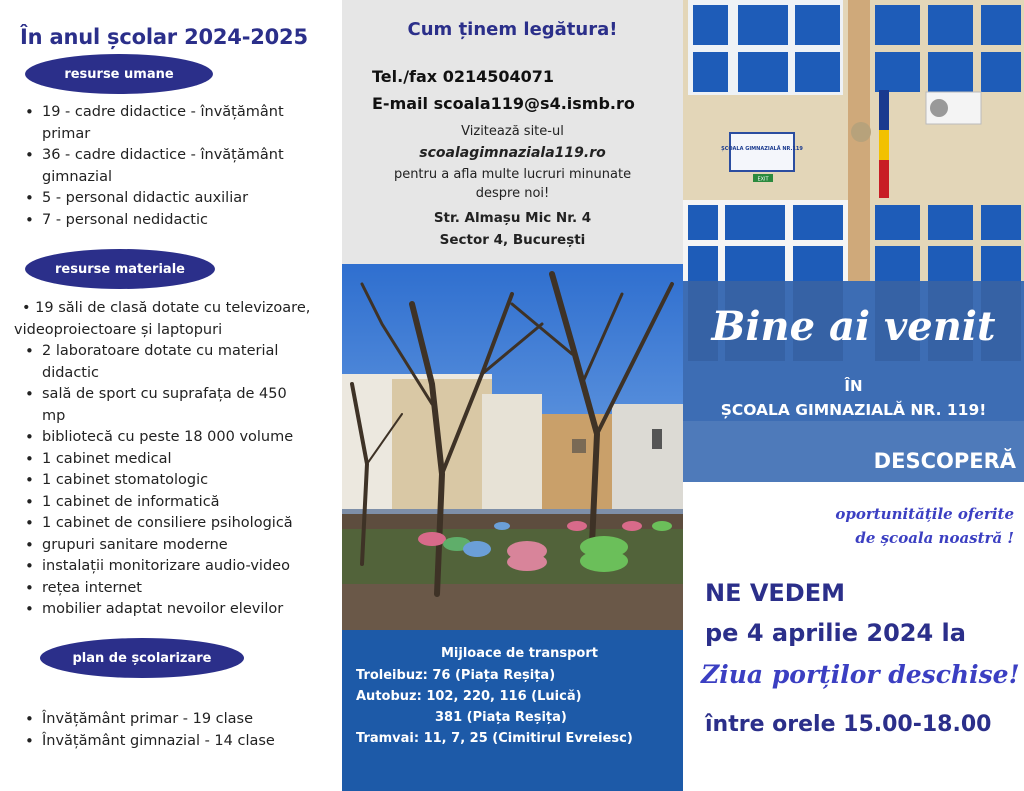 This screenshot has width=1024, height=791. I want to click on visit-text-2: pentru a afla multe lucruri minunate, so click(512, 174).